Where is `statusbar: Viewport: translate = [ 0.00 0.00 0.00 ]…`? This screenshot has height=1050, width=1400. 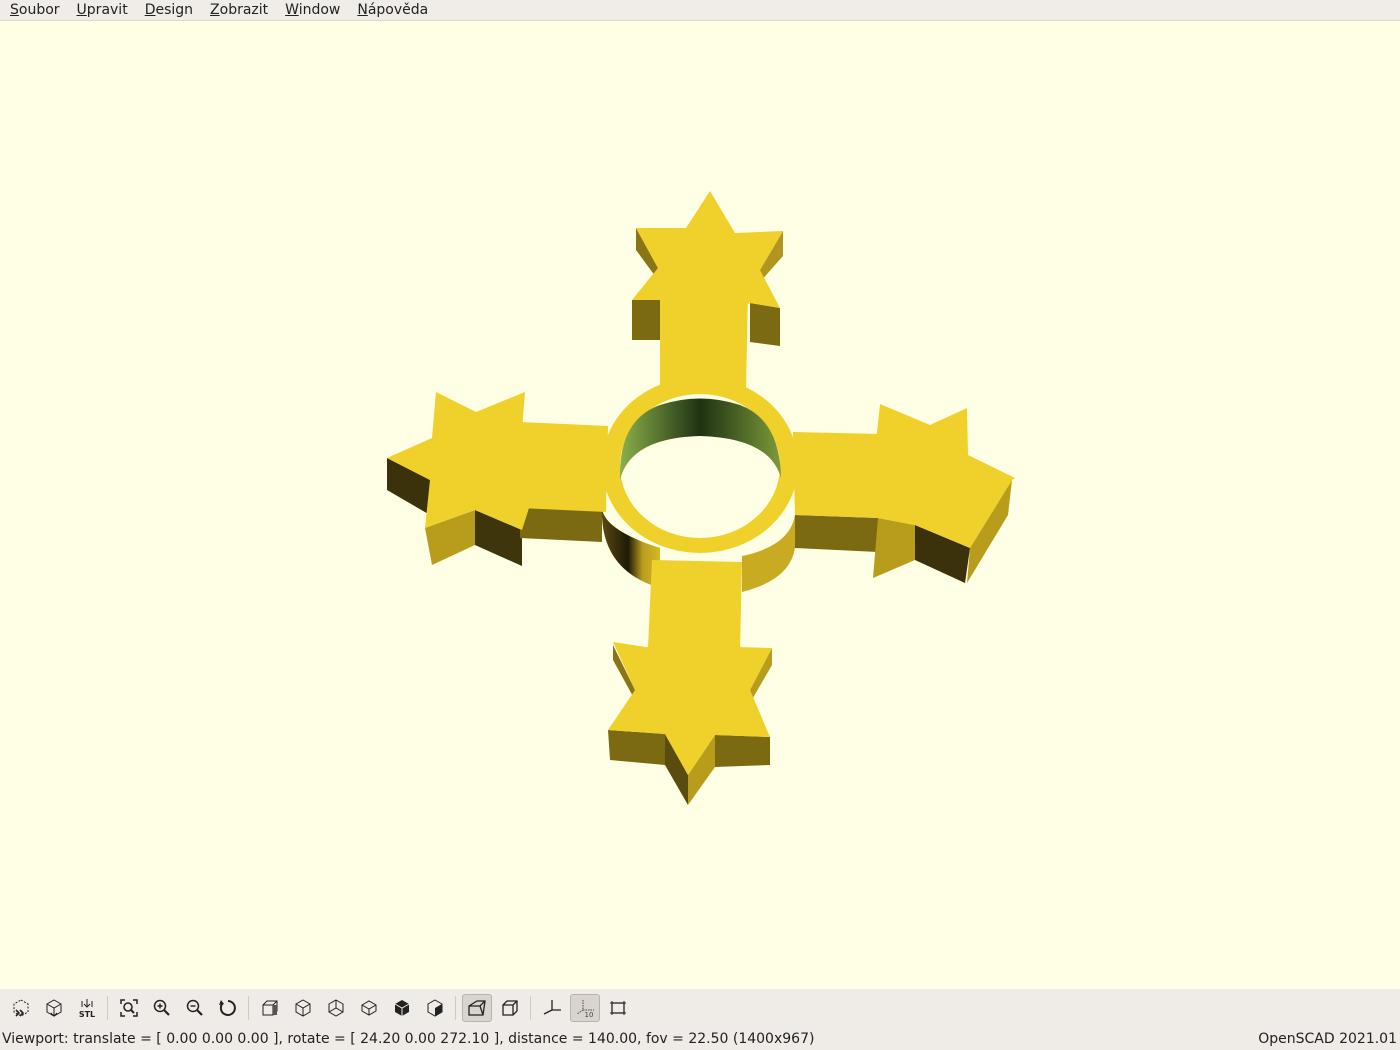
statusbar: Viewport: translate = [ 0.00 0.00 0.00 ]… is located at coordinates (700, 1038).